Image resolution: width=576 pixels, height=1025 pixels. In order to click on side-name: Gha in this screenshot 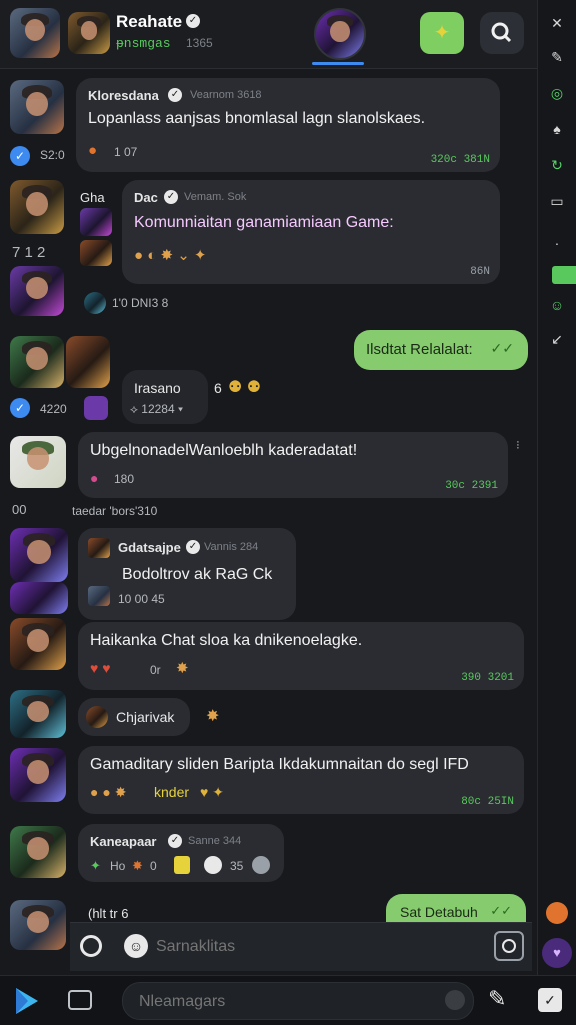, I will do `click(92, 197)`.